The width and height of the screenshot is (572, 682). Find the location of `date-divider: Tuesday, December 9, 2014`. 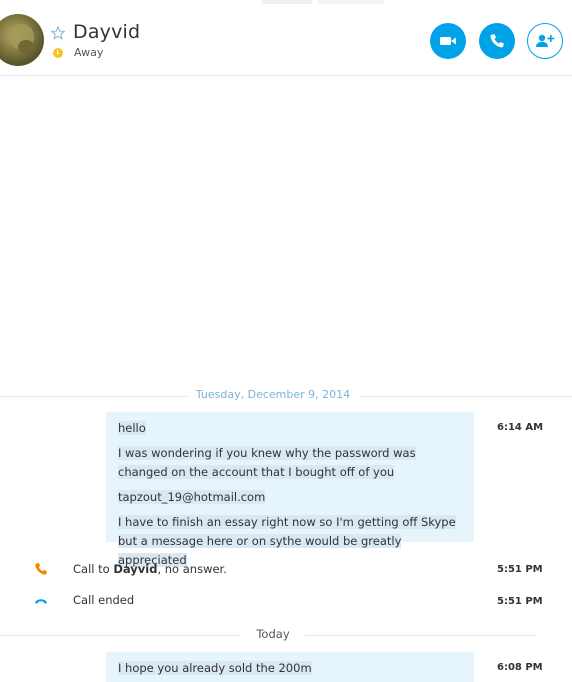

date-divider: Tuesday, December 9, 2014 is located at coordinates (286, 396).